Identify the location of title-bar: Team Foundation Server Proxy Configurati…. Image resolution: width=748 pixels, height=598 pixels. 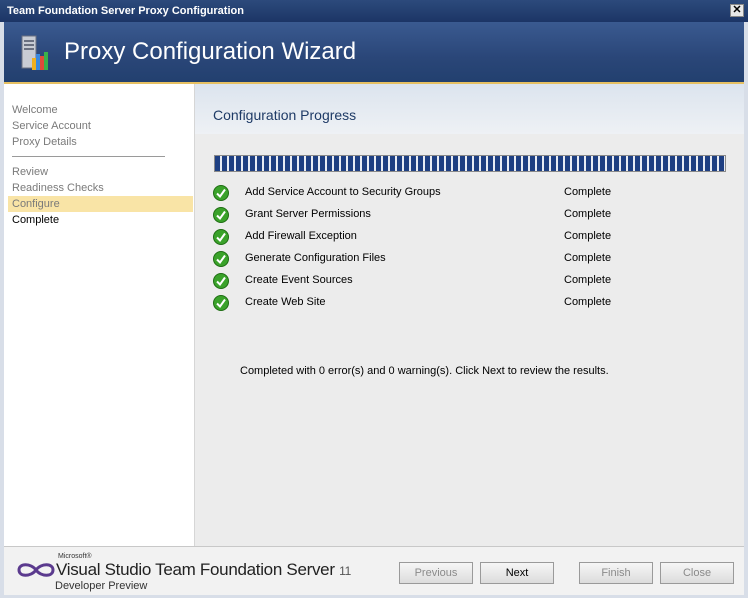
(374, 11).